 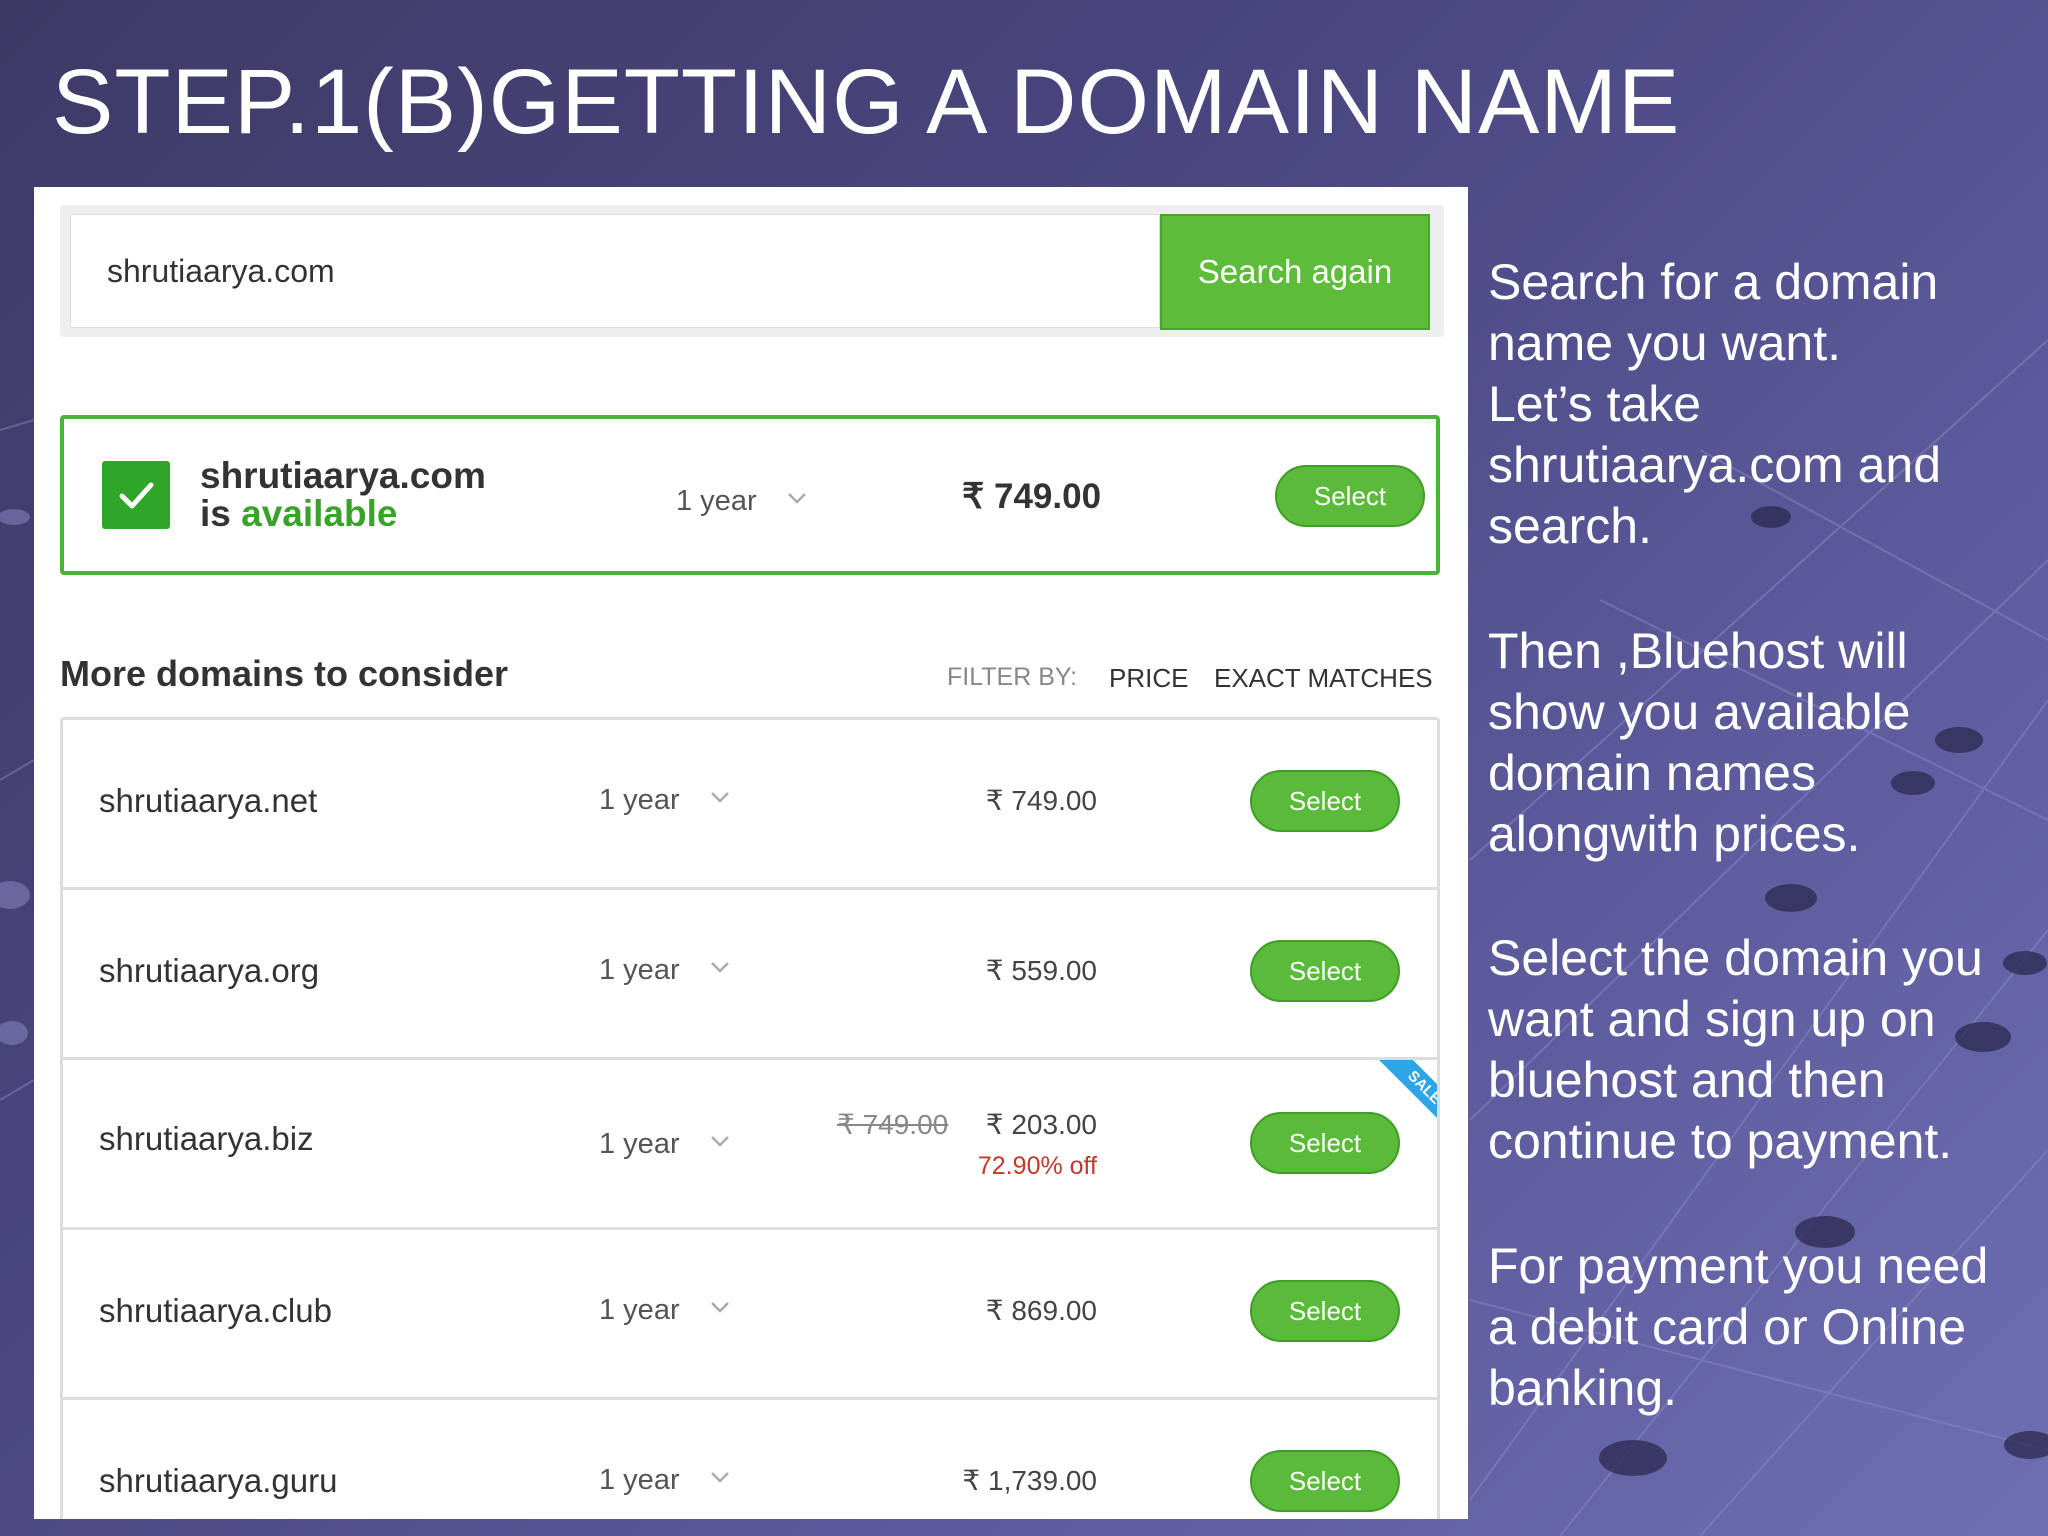 I want to click on instruction-line: a debit card or Online, so click(x=1727, y=1327).